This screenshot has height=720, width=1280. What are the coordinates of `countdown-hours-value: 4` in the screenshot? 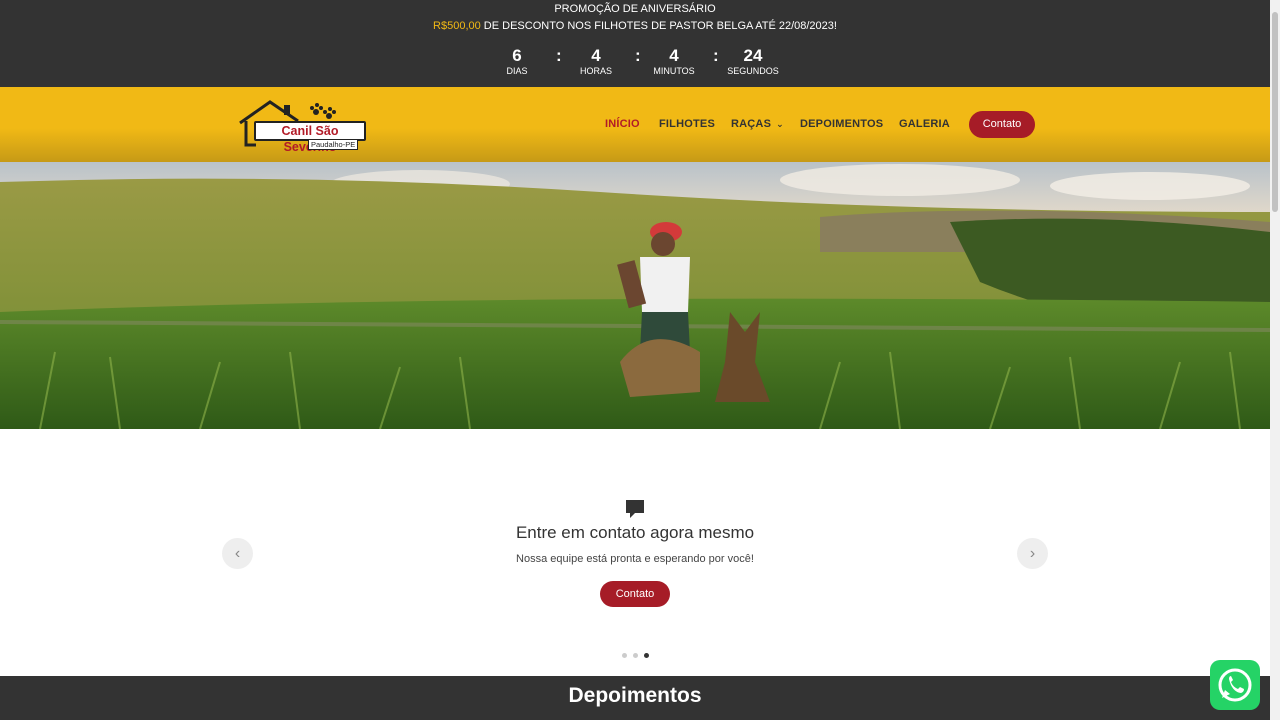 It's located at (596, 55).